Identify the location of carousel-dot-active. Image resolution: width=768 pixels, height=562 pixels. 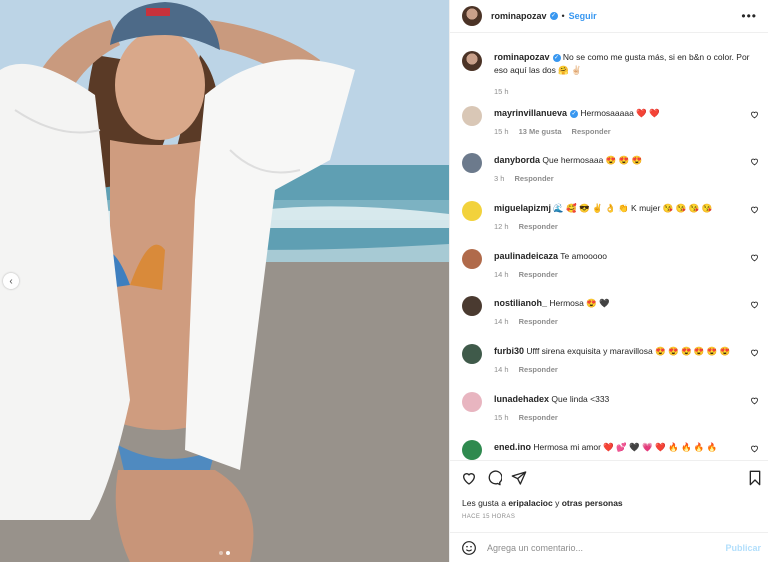
(228, 553).